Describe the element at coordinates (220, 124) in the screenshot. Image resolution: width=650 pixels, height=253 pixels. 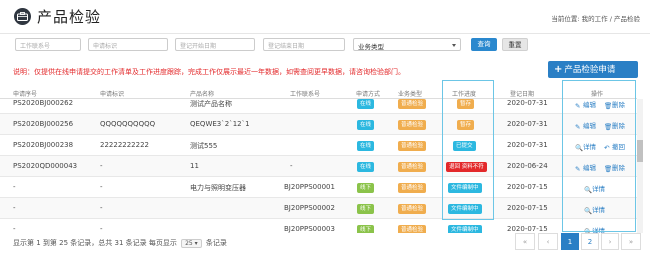
I see `cell-product: QEQWE3`2`12`1` at that location.